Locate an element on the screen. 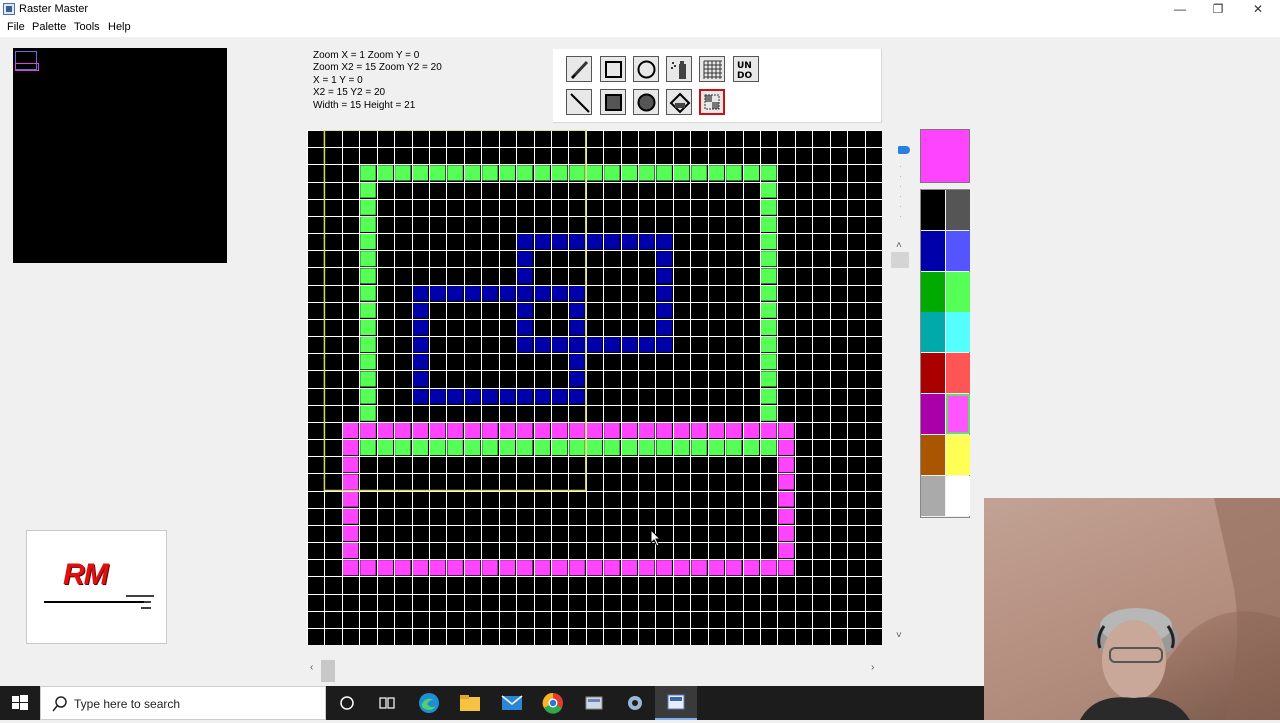 The height and width of the screenshot is (723, 1280). menu-help: Help is located at coordinates (119, 27).